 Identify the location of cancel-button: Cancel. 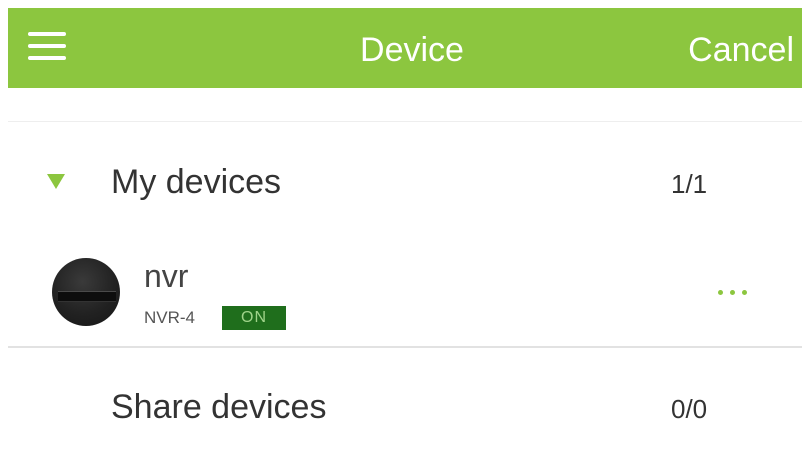
(741, 50).